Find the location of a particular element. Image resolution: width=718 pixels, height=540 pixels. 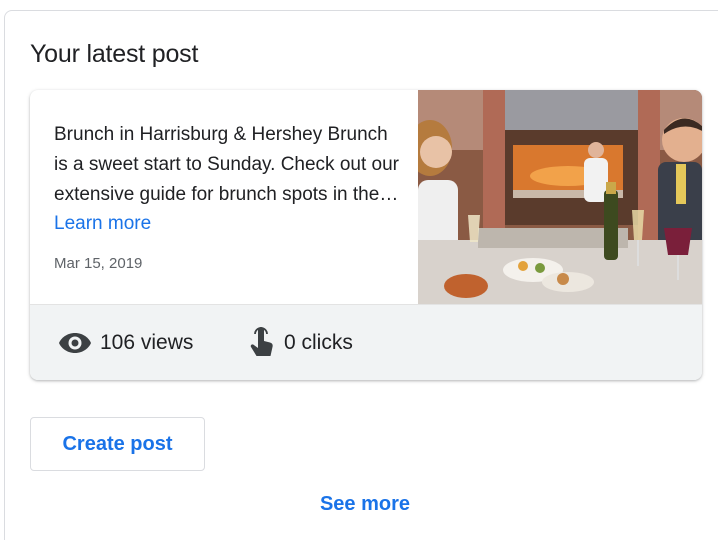

clicks-stat: 0 clicks is located at coordinates (300, 342).